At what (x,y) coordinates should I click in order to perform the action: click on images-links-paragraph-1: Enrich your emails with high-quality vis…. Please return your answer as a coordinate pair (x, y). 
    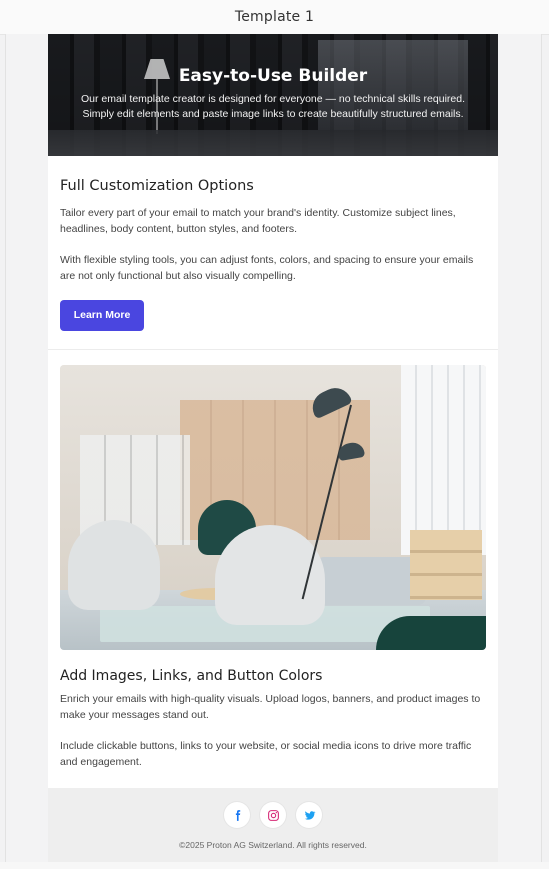
    Looking at the image, I should click on (270, 707).